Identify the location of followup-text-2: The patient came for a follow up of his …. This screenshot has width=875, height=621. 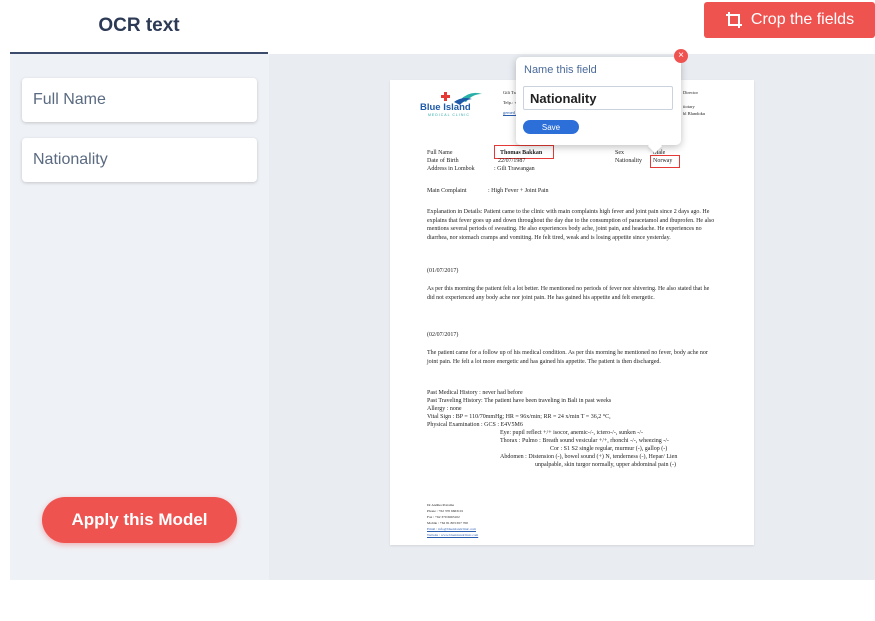
(567, 357).